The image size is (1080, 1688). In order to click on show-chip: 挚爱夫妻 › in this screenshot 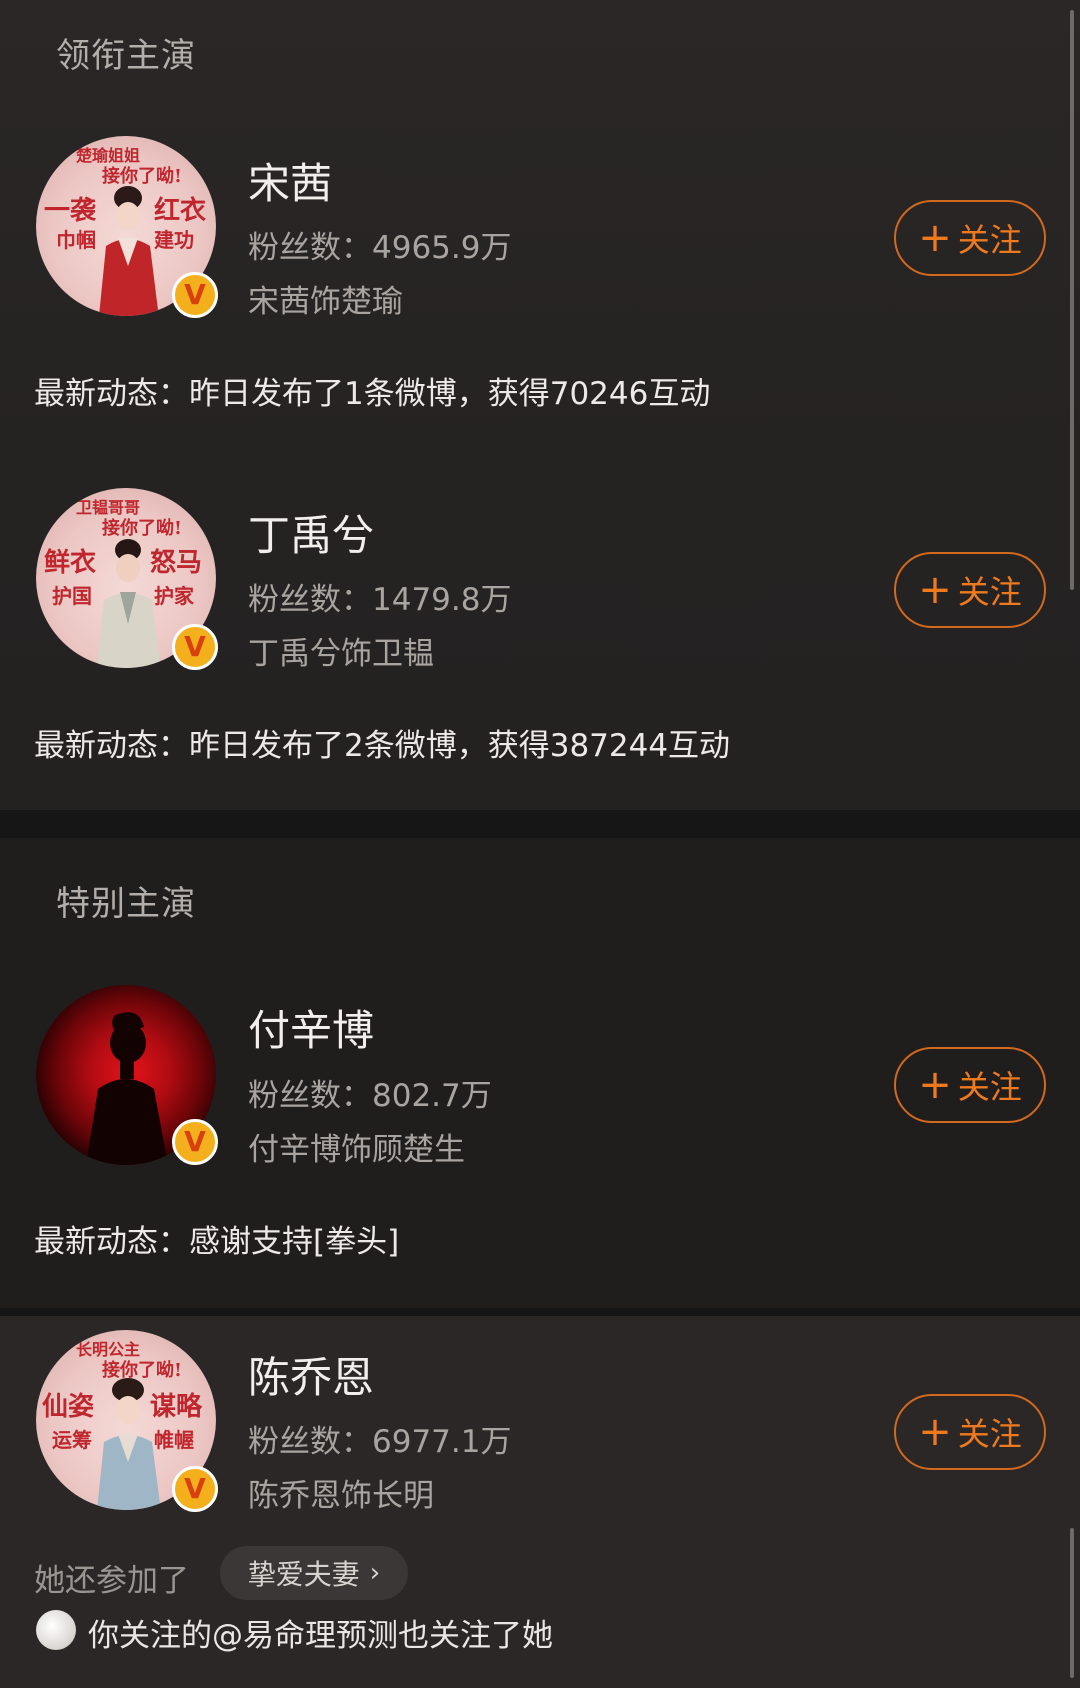, I will do `click(314, 1573)`.